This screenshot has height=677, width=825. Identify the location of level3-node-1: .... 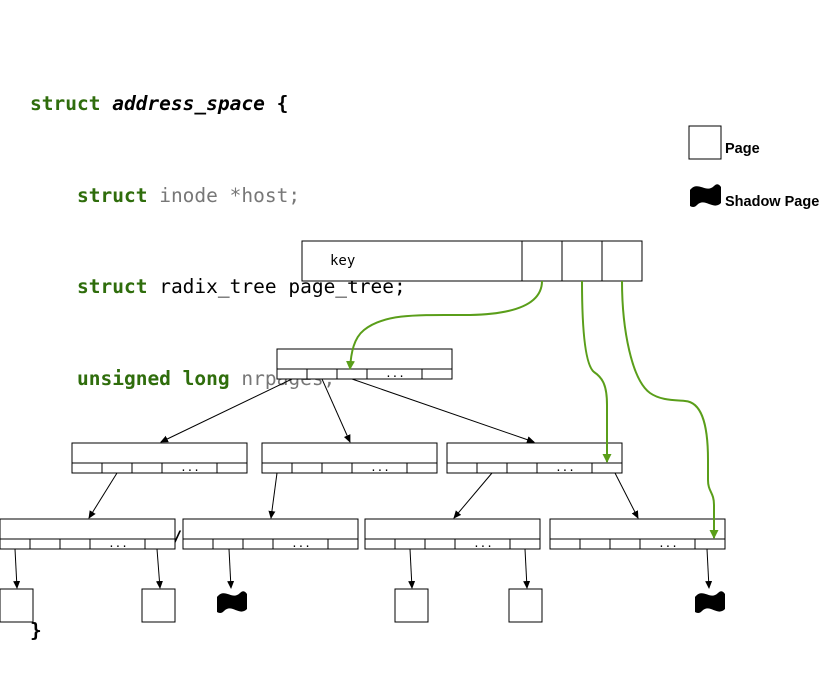
(88, 534).